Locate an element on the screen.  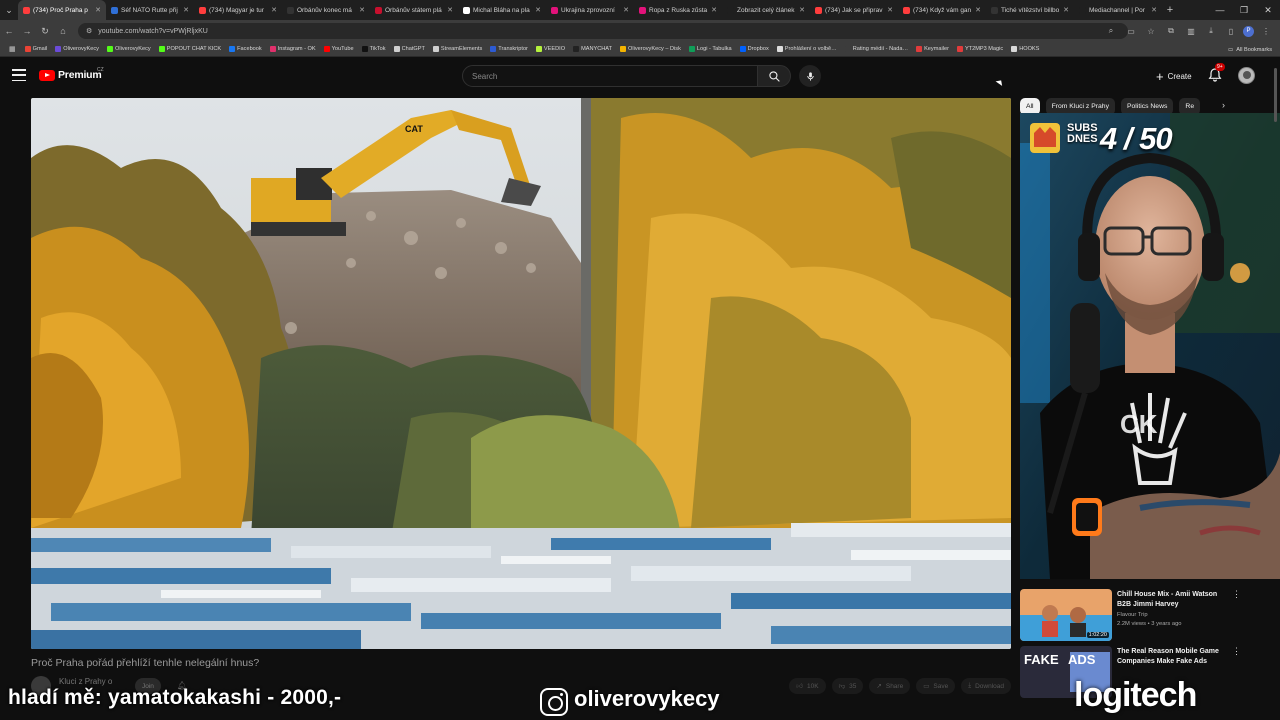
chip-next-arrow-icon: › is located at coordinates (1223, 105).